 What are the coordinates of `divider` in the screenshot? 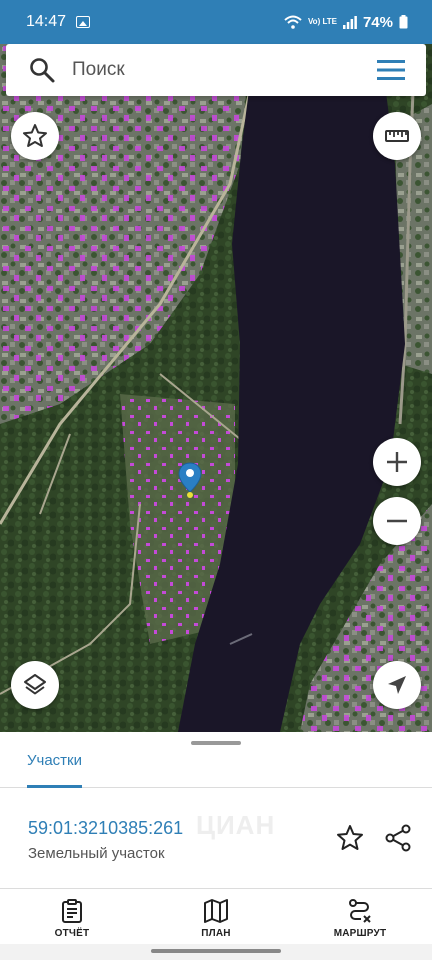 It's located at (216, 888).